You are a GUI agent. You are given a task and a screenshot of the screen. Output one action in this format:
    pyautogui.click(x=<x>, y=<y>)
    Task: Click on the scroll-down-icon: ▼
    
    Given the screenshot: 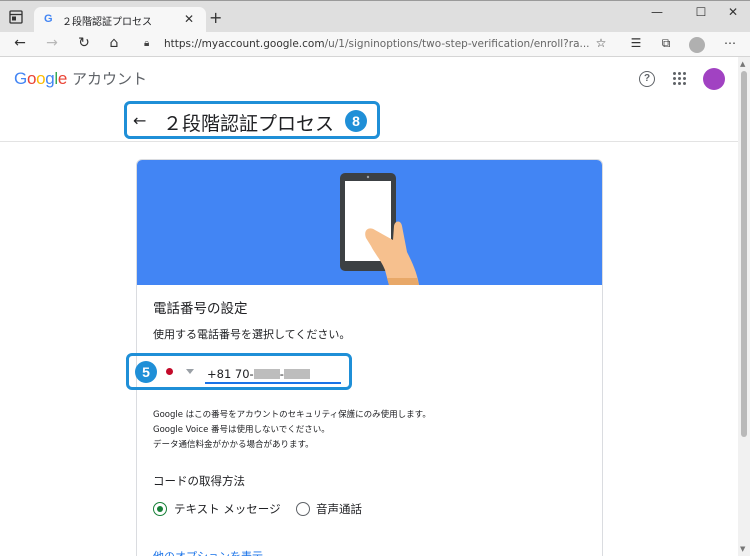 What is the action you would take?
    pyautogui.click(x=742, y=549)
    